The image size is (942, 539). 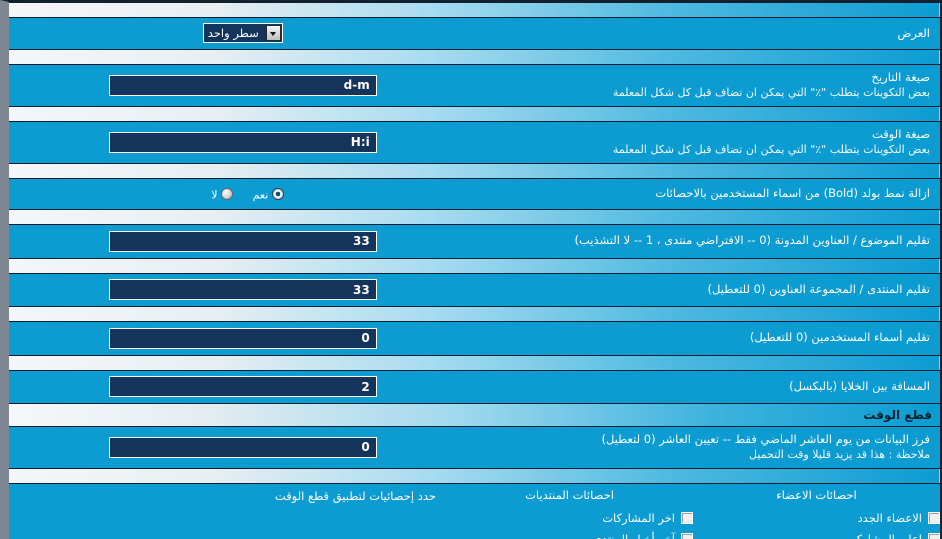 I want to click on control-time-format, so click(x=242, y=142).